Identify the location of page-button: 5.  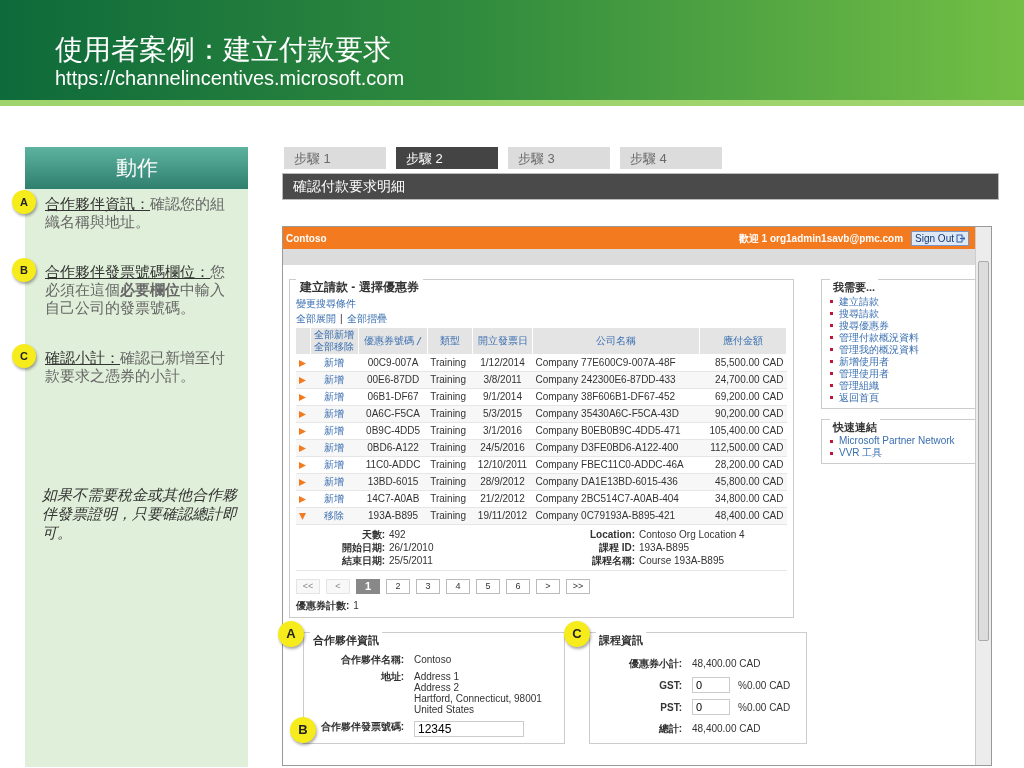
(488, 586).